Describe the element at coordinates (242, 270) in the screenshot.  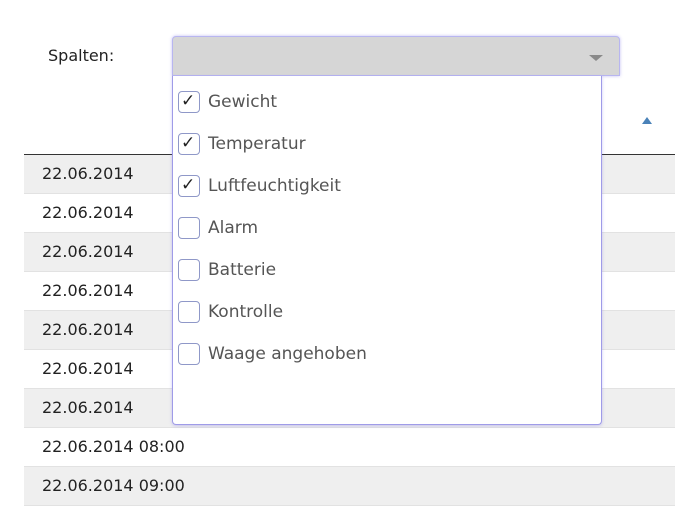
I see `option-label: Batterie` at that location.